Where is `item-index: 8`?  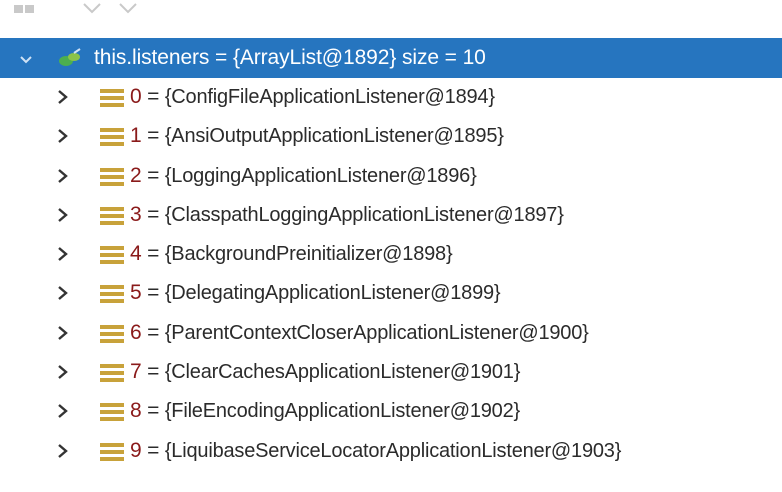 item-index: 8 is located at coordinates (136, 411).